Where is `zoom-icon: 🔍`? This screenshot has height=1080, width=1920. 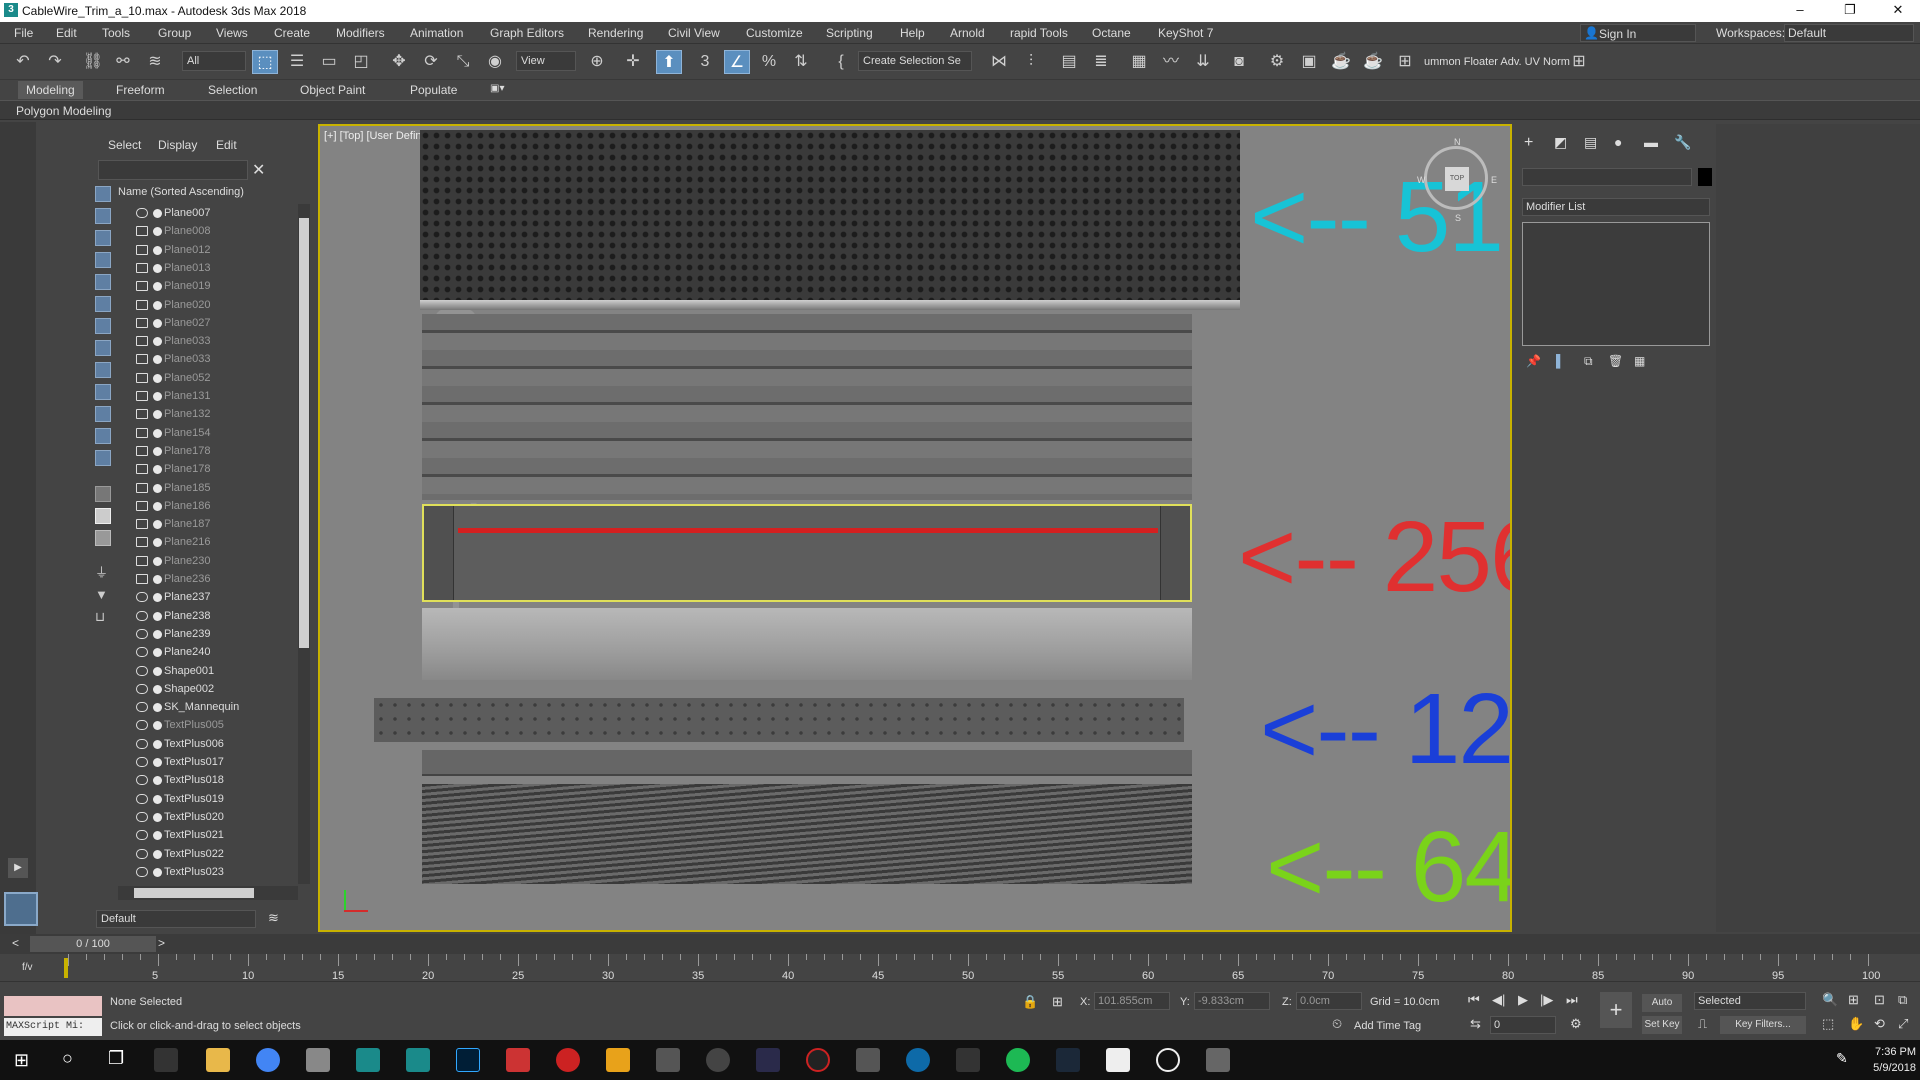 zoom-icon: 🔍 is located at coordinates (1830, 1000).